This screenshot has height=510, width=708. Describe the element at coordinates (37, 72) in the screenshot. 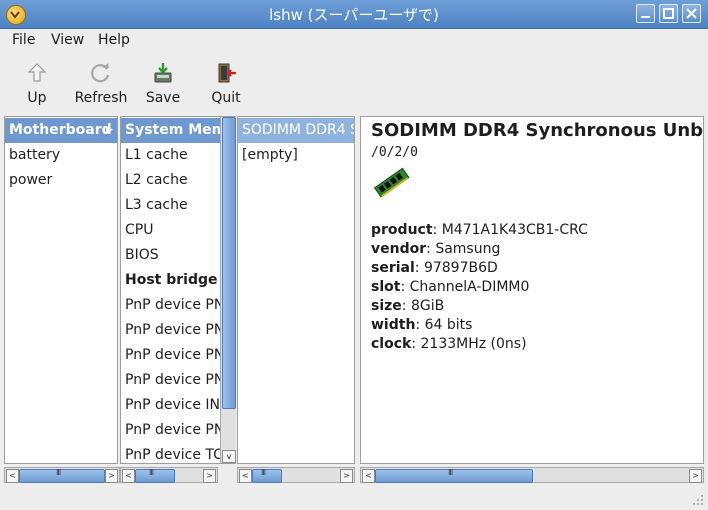

I see `up-arrow-icon` at that location.